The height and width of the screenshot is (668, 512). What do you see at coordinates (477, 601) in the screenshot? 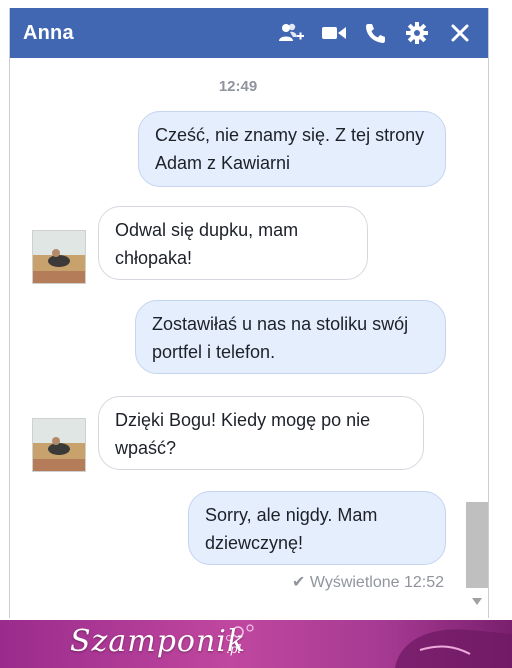
I see `scroll-down-arrow-icon` at bounding box center [477, 601].